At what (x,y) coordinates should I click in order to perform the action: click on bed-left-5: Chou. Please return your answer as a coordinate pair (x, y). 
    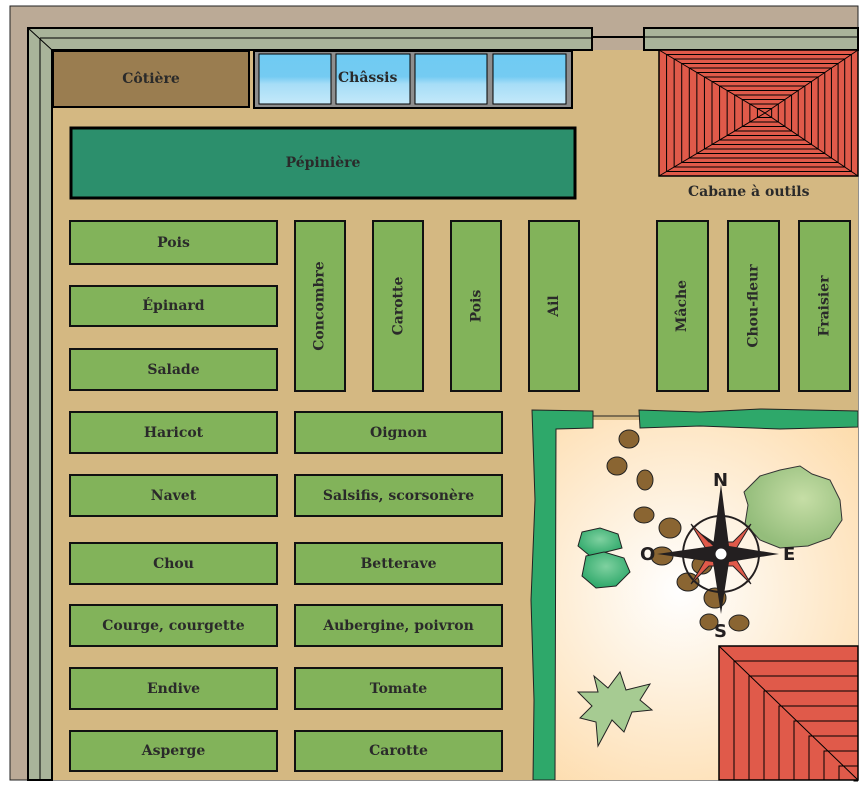
    Looking at the image, I should click on (173, 563).